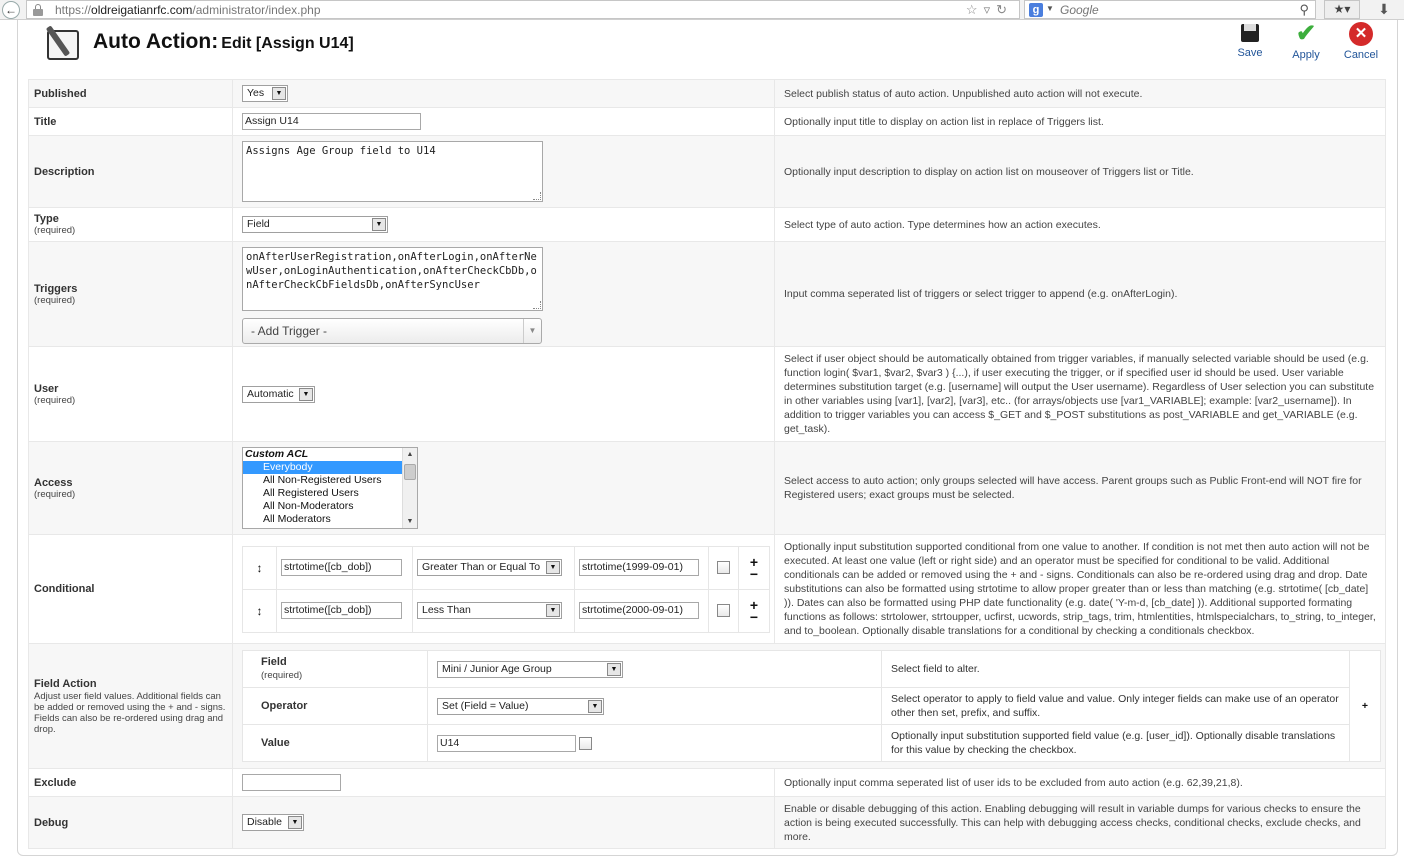 The width and height of the screenshot is (1404, 861). What do you see at coordinates (291, 782) in the screenshot?
I see `exclude-input` at bounding box center [291, 782].